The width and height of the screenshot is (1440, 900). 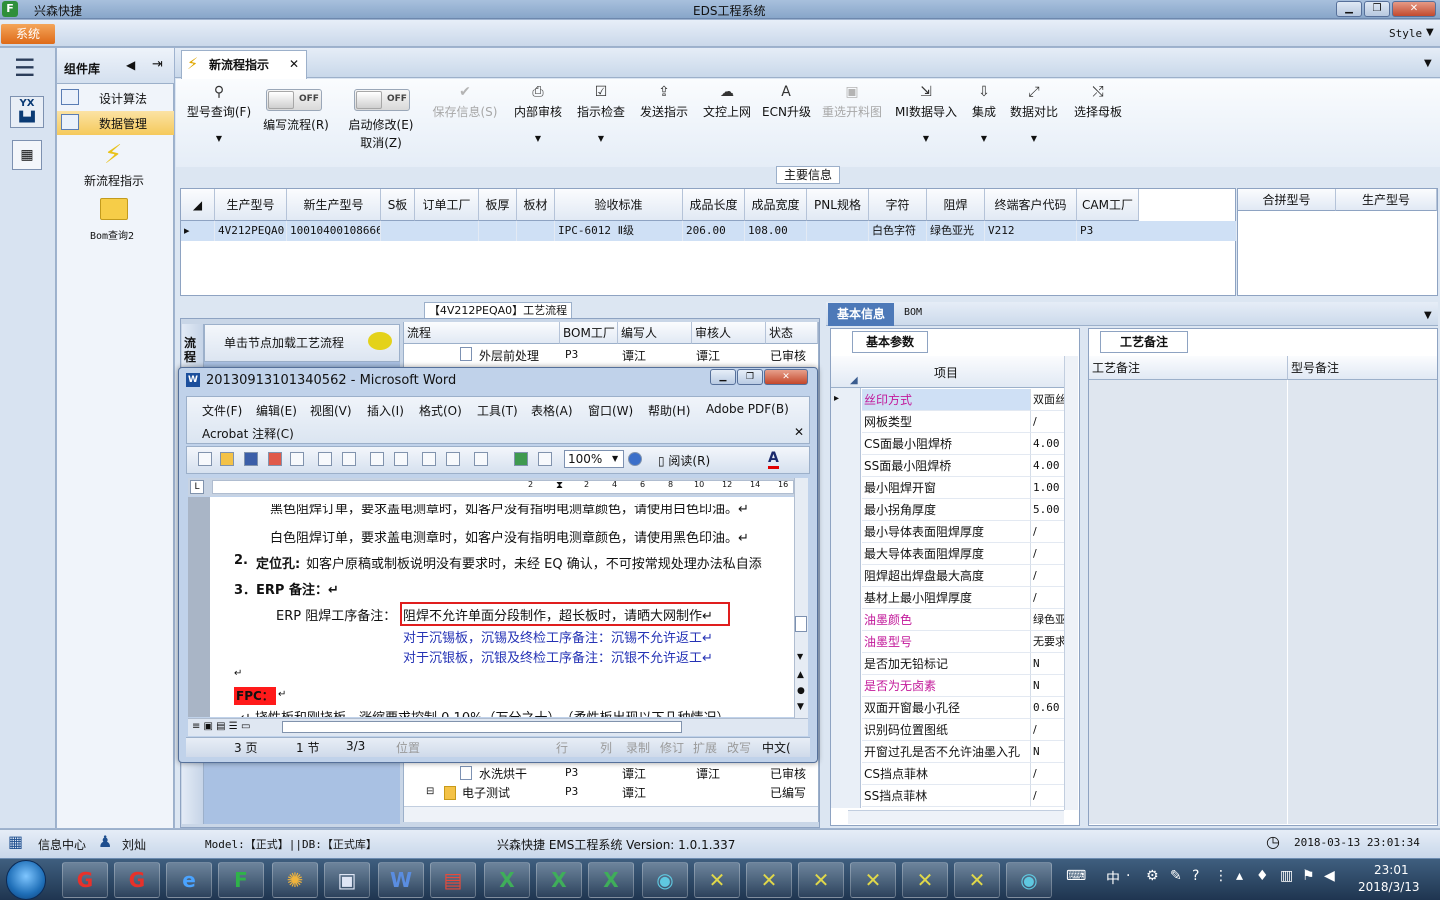 I want to click on grid-cell: IPC-6012 Ⅱ级, so click(x=619, y=231).